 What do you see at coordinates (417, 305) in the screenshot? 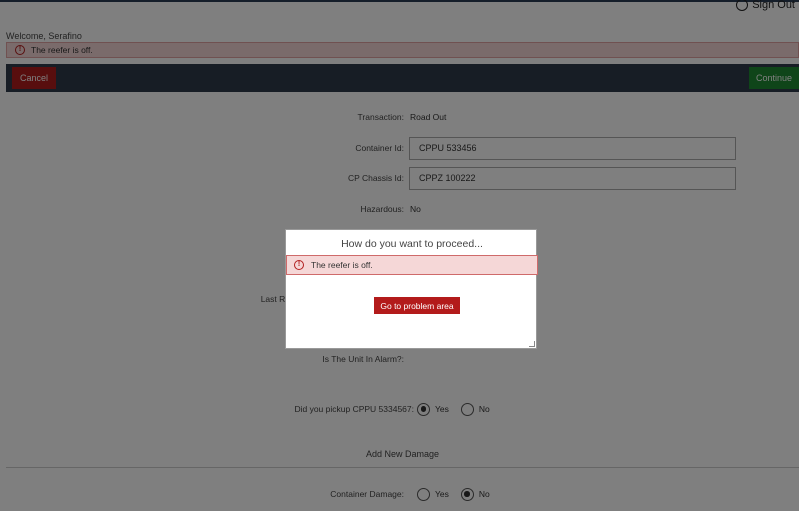
I see `go-to-problem-area-button: Go to problem area` at bounding box center [417, 305].